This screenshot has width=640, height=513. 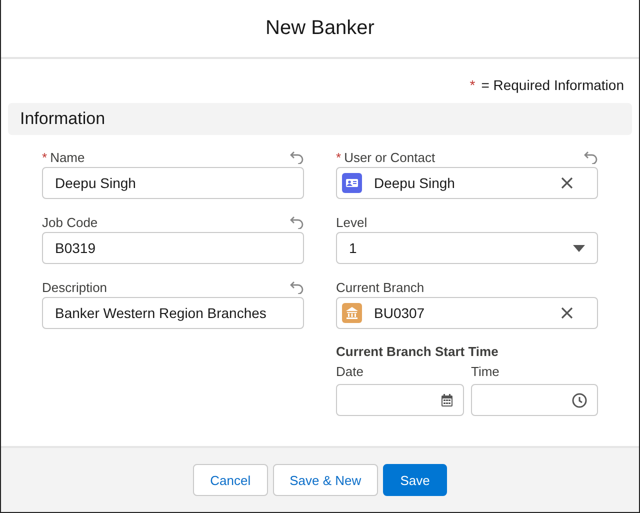 What do you see at coordinates (75, 287) in the screenshot?
I see `field-label: Description` at bounding box center [75, 287].